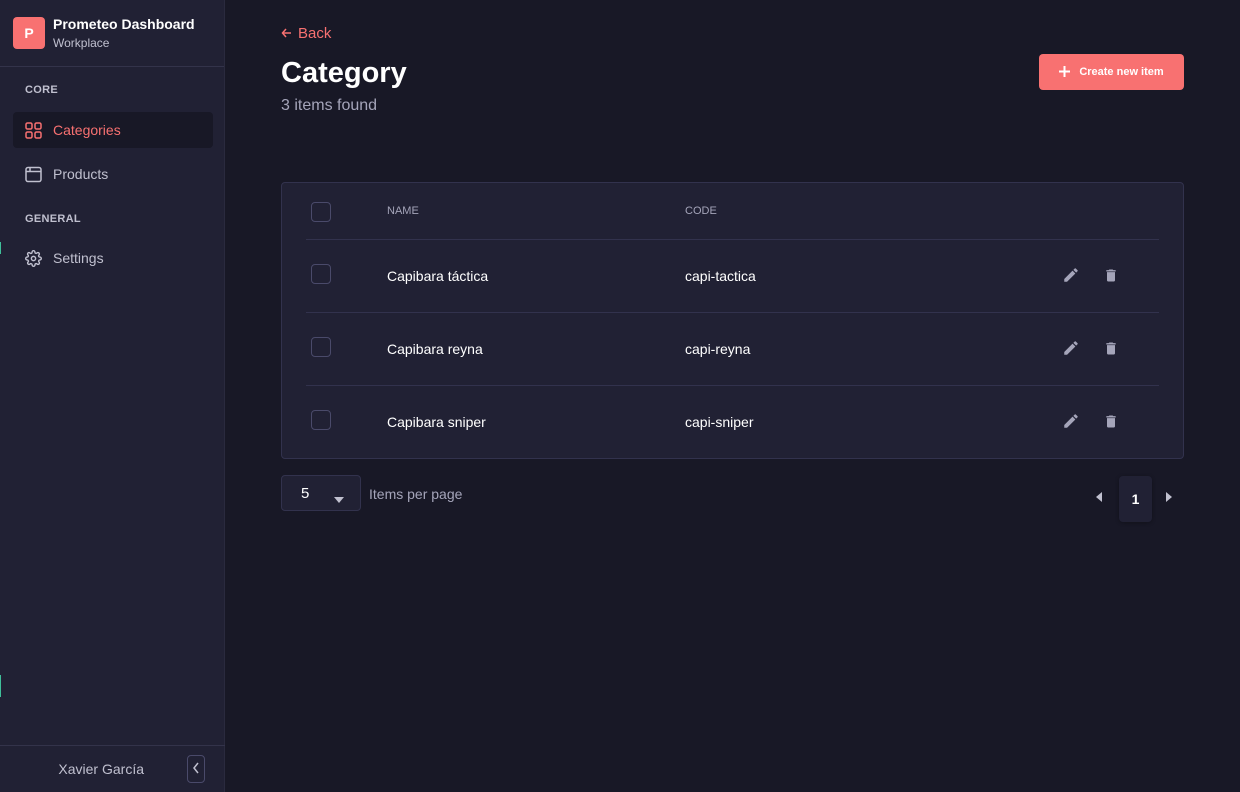 The image size is (1240, 792). I want to click on gear-icon, so click(33, 258).